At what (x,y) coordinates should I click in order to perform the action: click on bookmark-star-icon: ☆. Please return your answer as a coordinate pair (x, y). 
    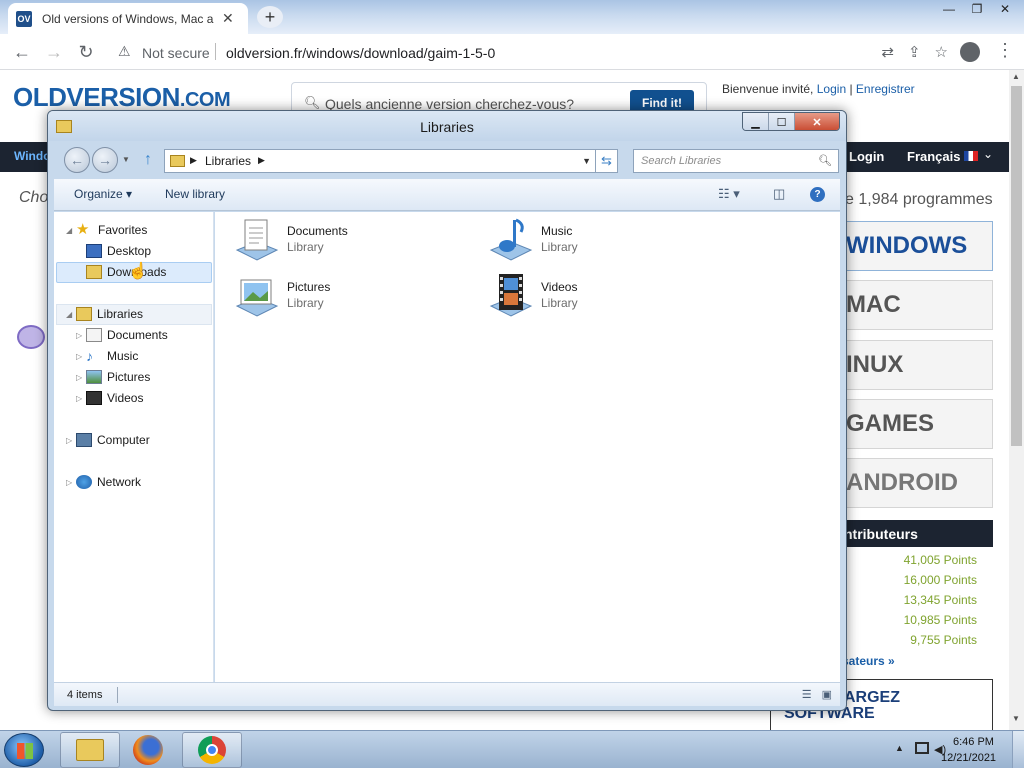
    Looking at the image, I should click on (941, 52).